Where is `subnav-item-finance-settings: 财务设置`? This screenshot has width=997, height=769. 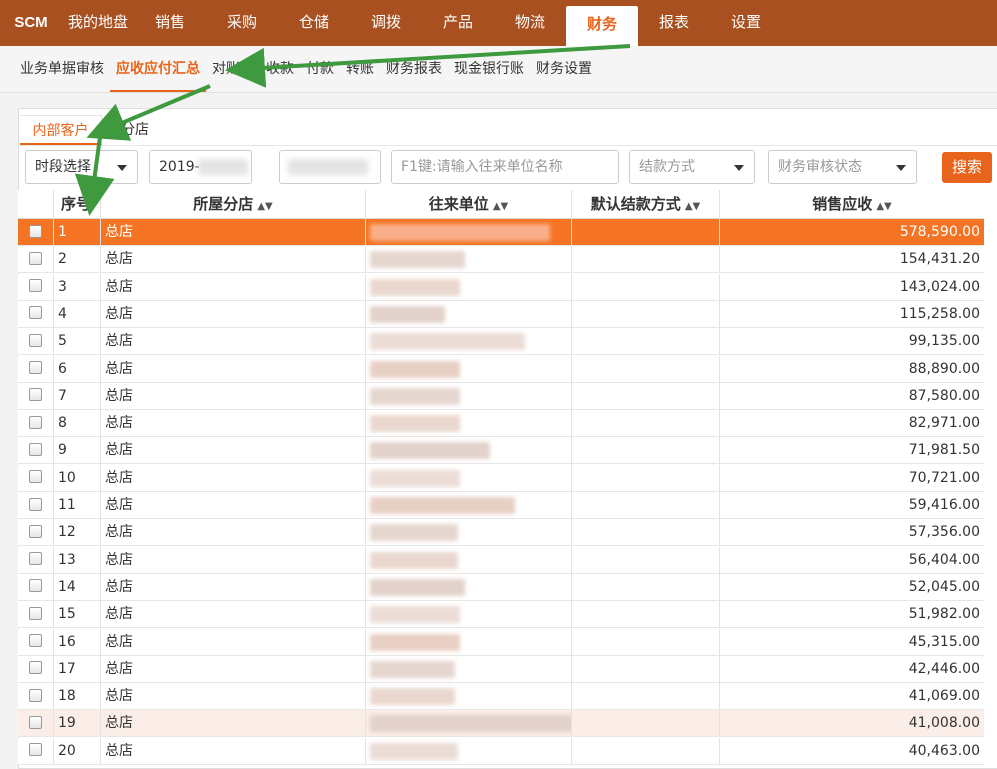
subnav-item-finance-settings: 财务设置 is located at coordinates (564, 69).